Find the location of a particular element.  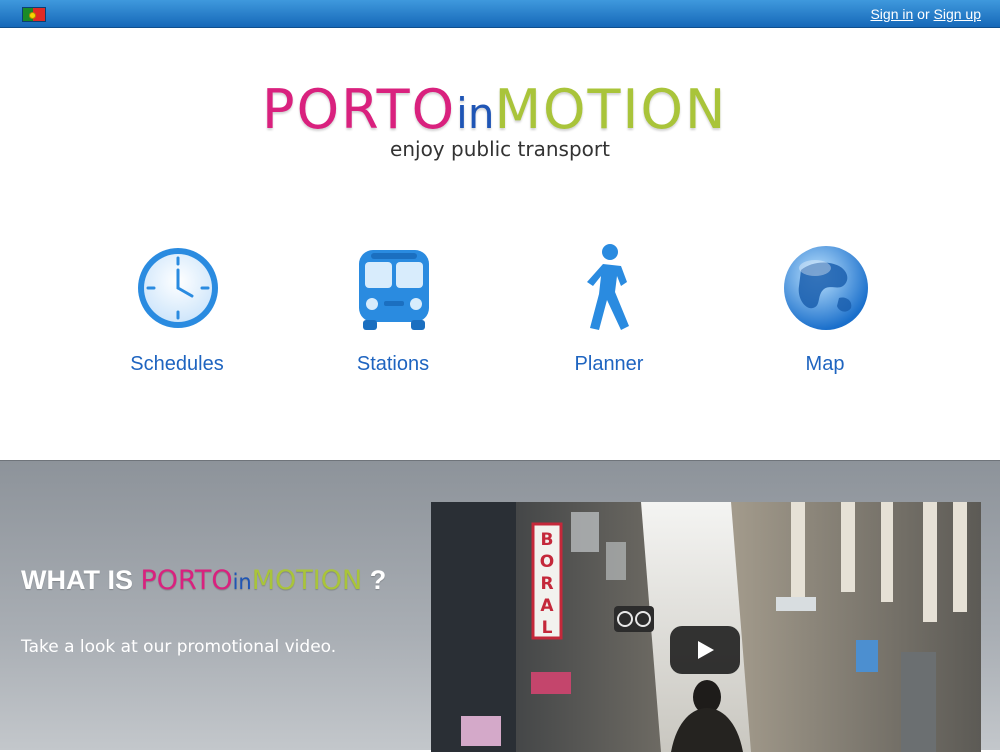

menu-label-planner: Planner is located at coordinates (609, 364).